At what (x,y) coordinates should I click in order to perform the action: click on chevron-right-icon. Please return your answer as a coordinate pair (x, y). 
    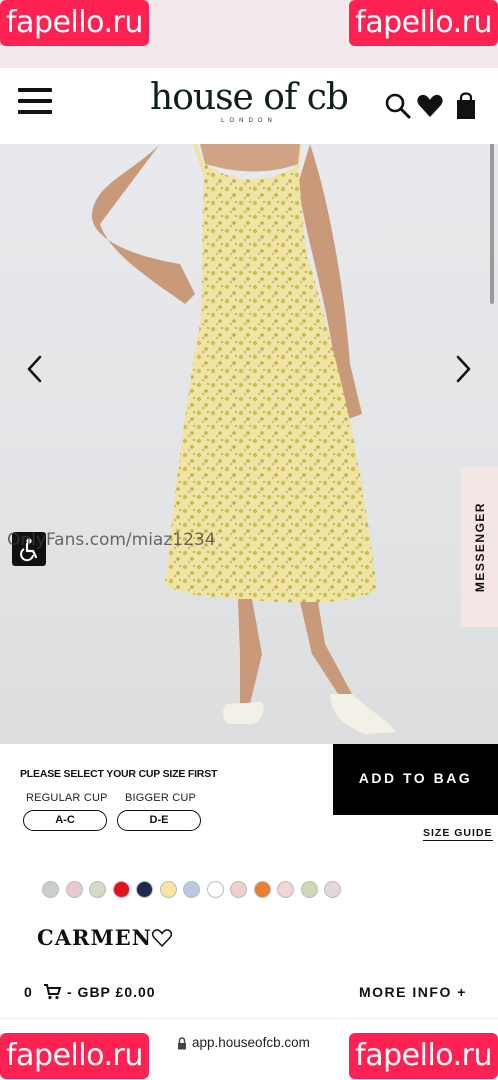
    Looking at the image, I should click on (463, 369).